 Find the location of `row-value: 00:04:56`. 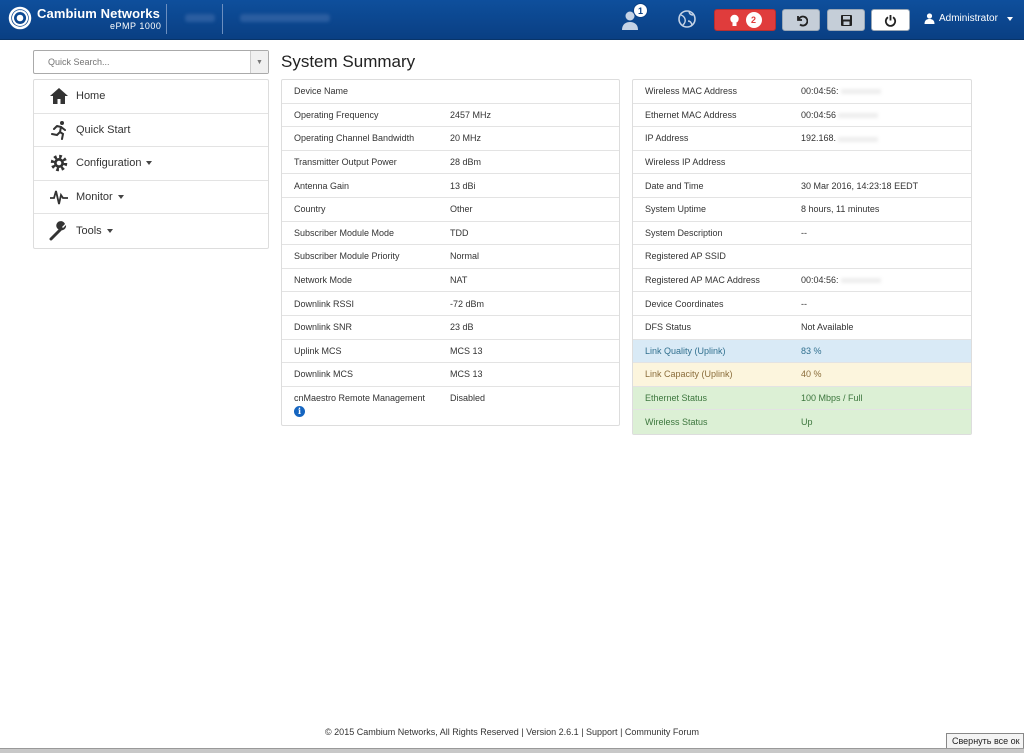

row-value: 00:04:56 is located at coordinates (819, 114).